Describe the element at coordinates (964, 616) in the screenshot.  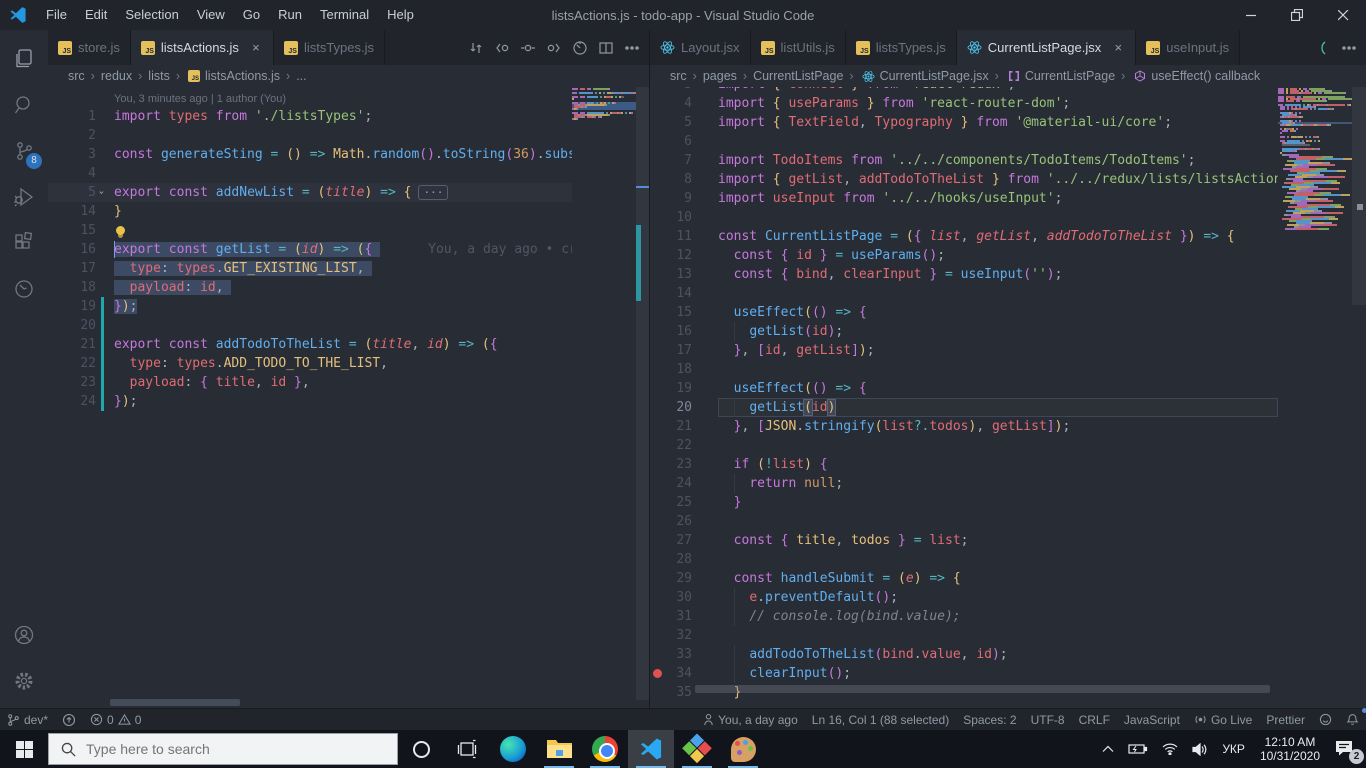
I see `code-line: 31 // console.log(bind.value);` at that location.